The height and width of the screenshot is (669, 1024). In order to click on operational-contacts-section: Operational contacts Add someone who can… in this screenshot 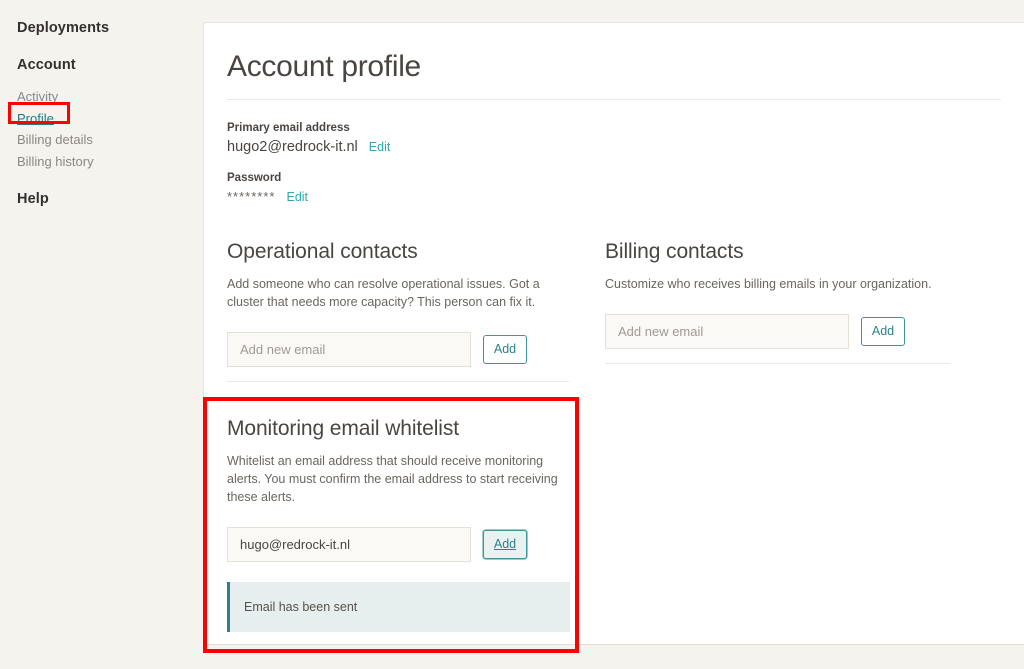, I will do `click(393, 311)`.